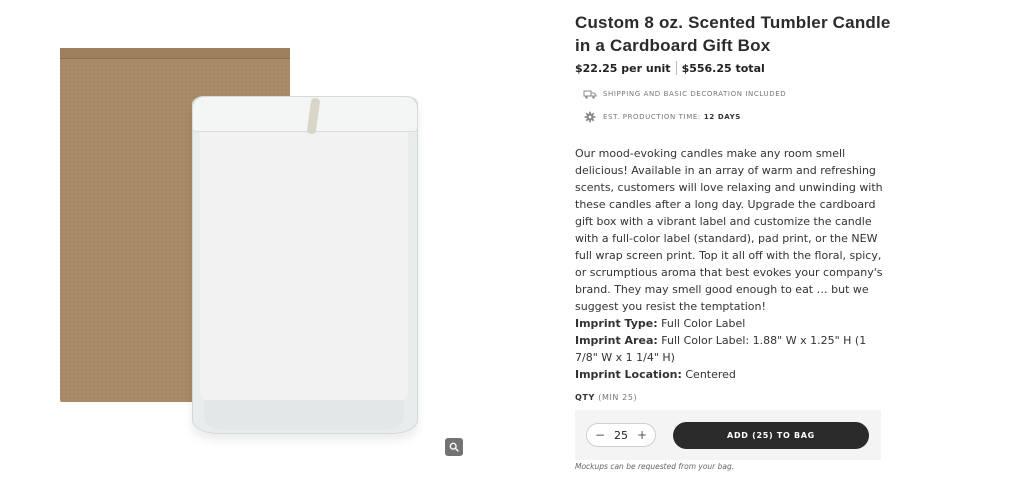  I want to click on price-divider, so click(676, 68).